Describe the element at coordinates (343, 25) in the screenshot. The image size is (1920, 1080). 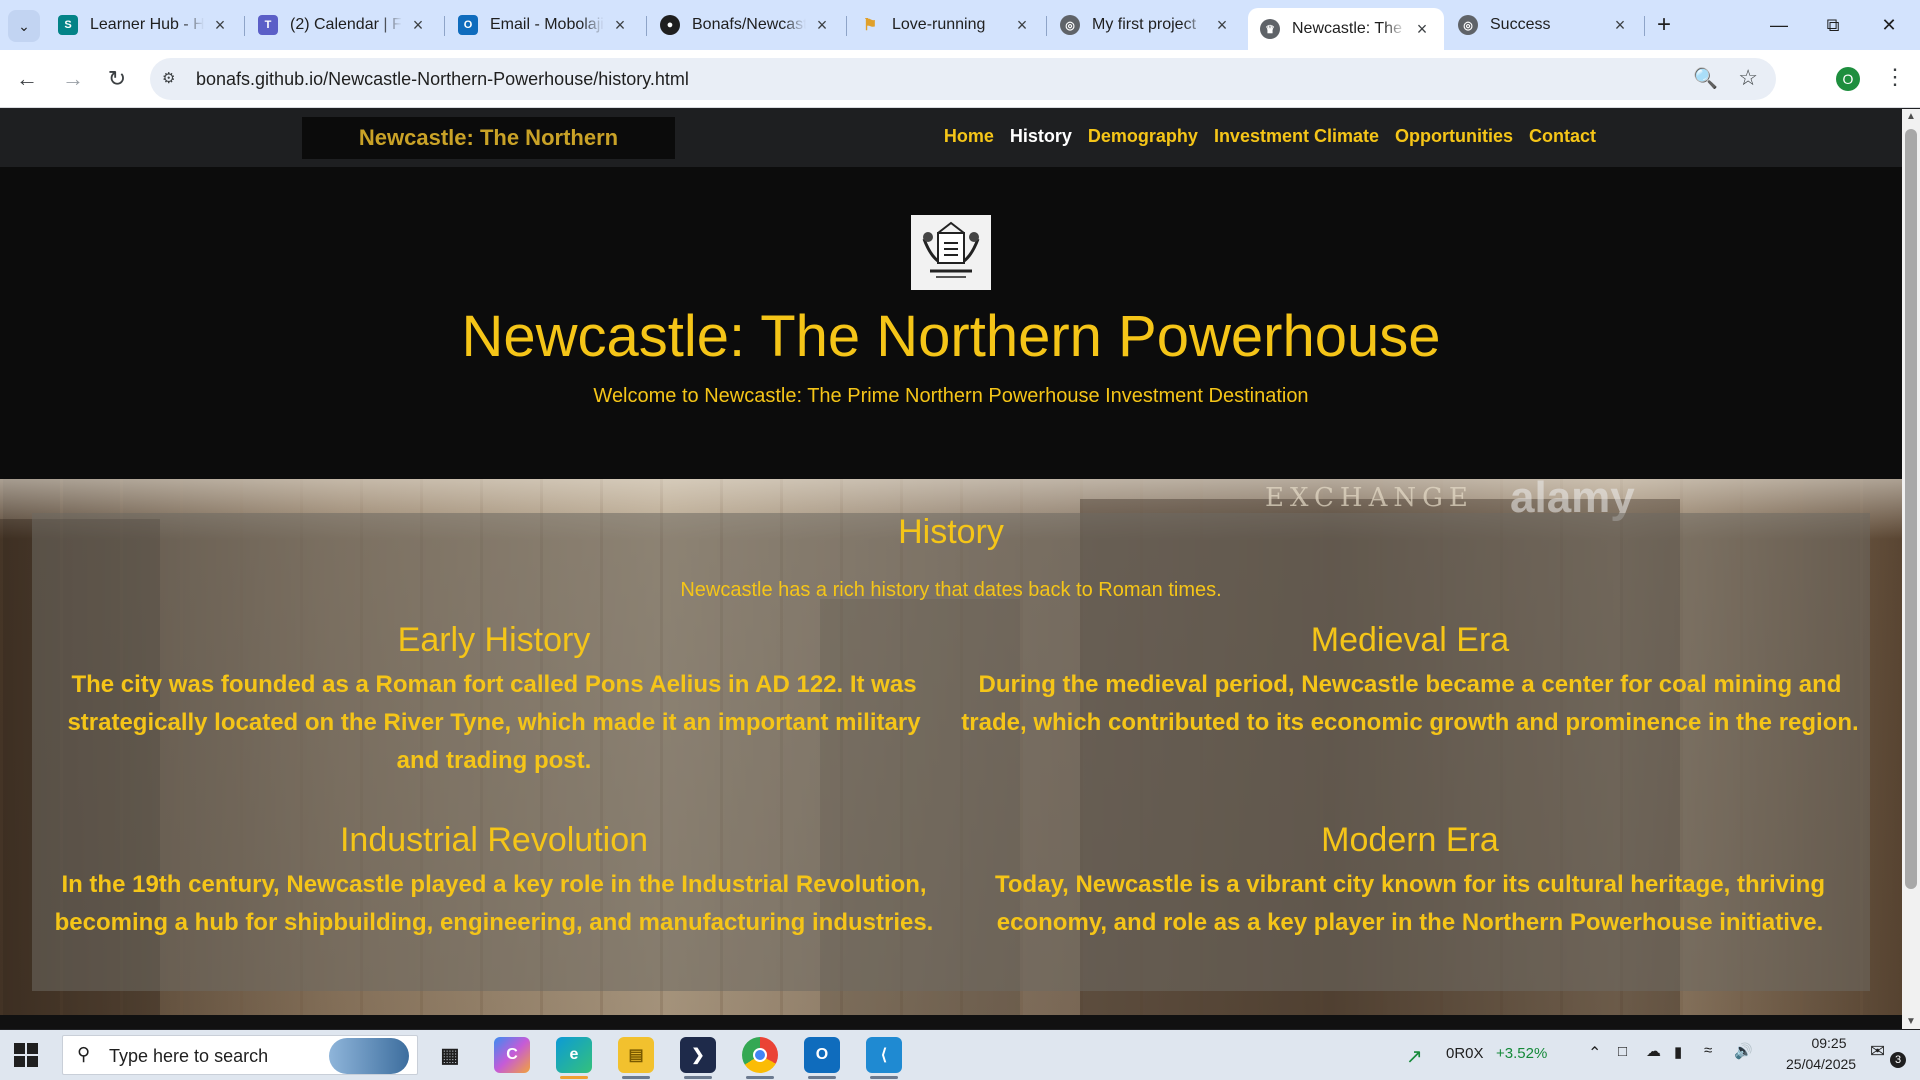
I see `browser-tab: T (2) Calendar | Fu ×` at that location.